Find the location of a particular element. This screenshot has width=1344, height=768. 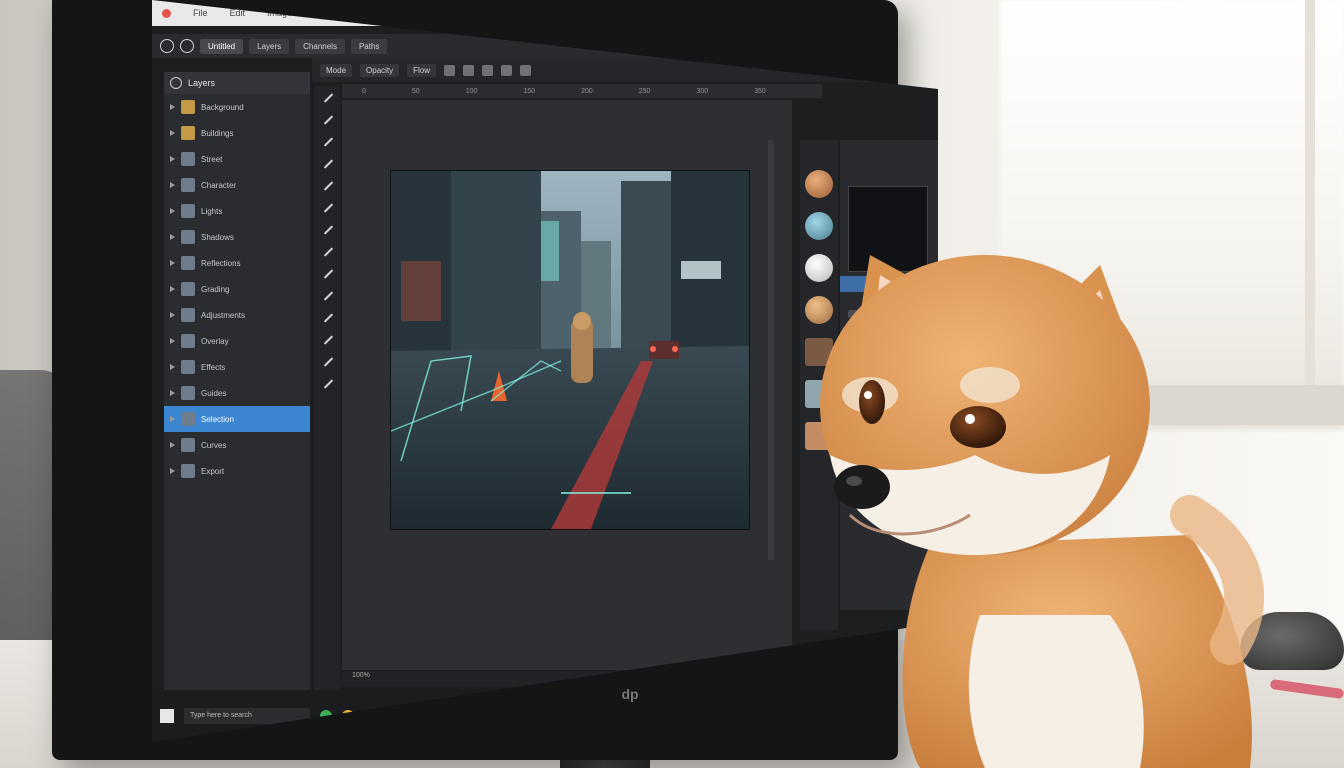

layer-label: Buildings is located at coordinates (217, 133).